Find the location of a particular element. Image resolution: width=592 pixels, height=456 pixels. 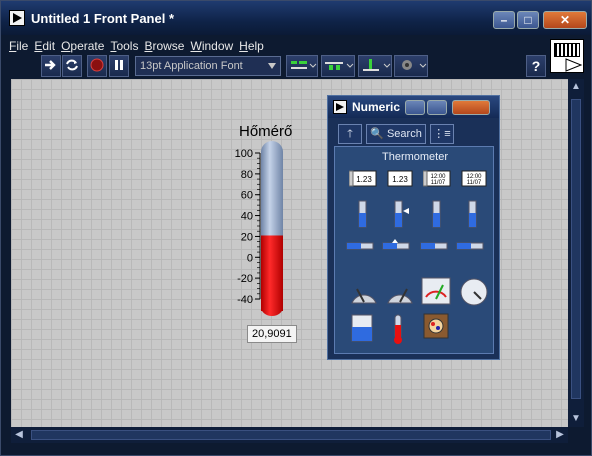

tank-icon is located at coordinates (362, 327).